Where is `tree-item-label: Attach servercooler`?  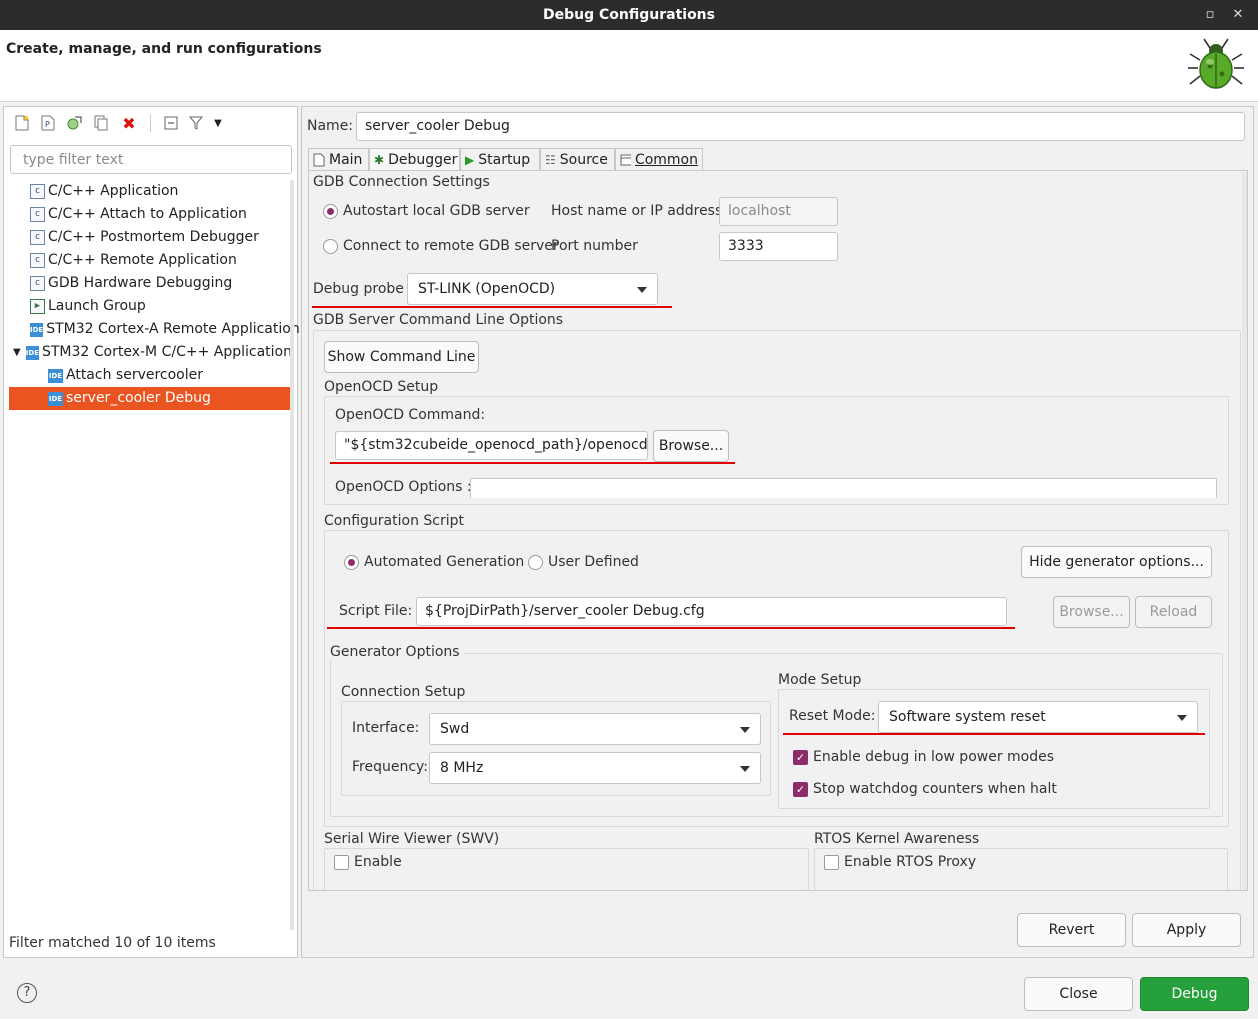 tree-item-label: Attach servercooler is located at coordinates (135, 375).